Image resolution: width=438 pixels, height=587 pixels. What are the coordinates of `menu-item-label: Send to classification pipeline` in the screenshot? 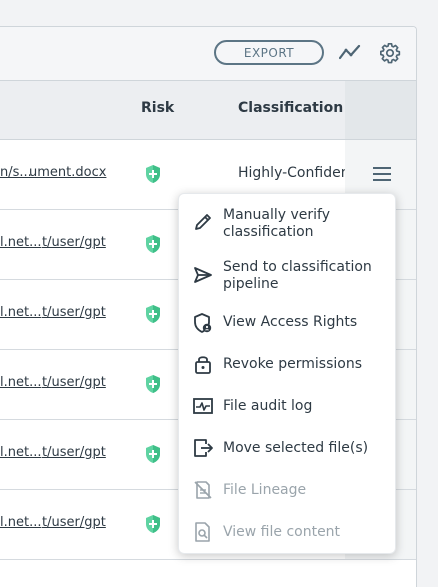 It's located at (297, 275).